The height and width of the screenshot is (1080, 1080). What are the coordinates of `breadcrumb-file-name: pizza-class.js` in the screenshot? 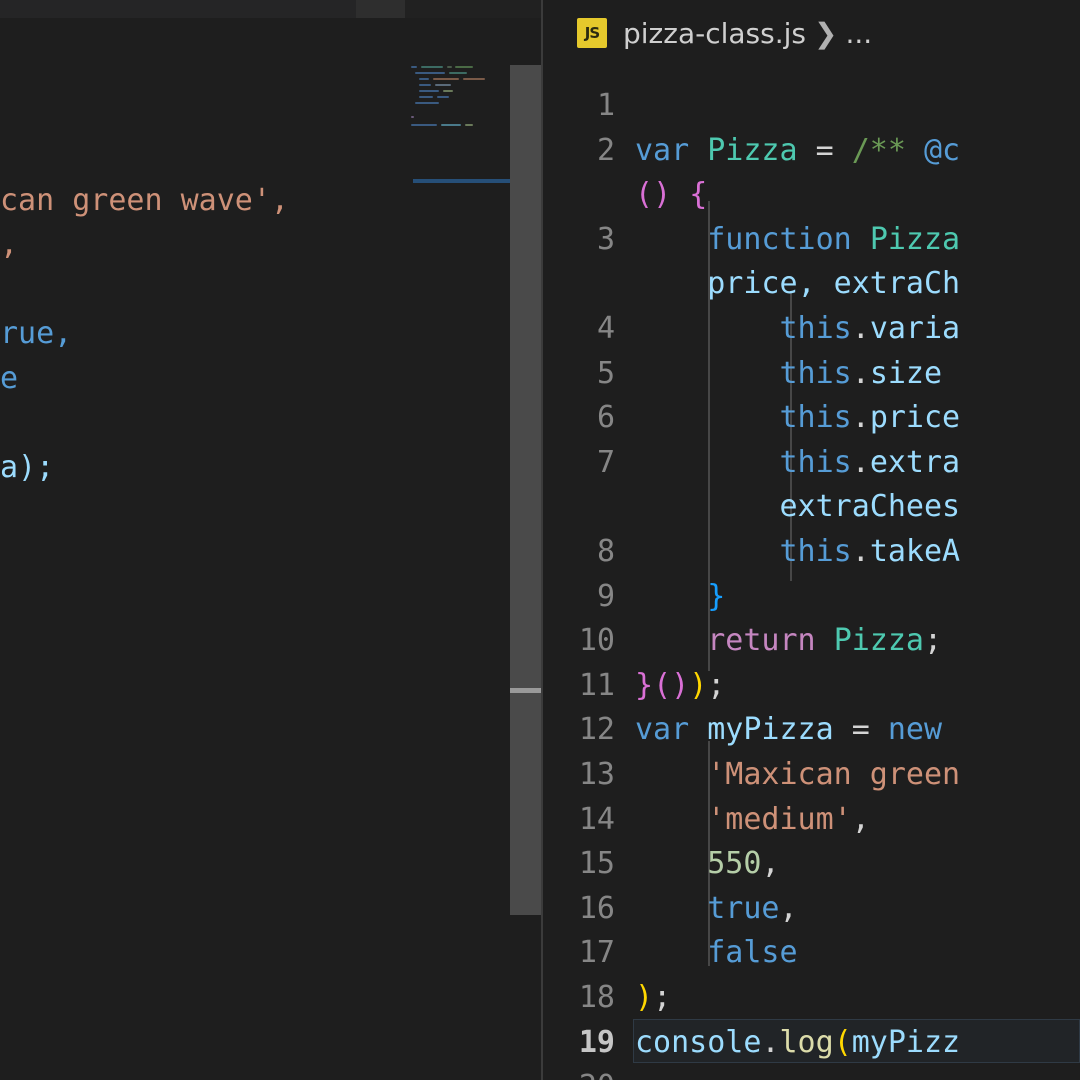 It's located at (714, 33).